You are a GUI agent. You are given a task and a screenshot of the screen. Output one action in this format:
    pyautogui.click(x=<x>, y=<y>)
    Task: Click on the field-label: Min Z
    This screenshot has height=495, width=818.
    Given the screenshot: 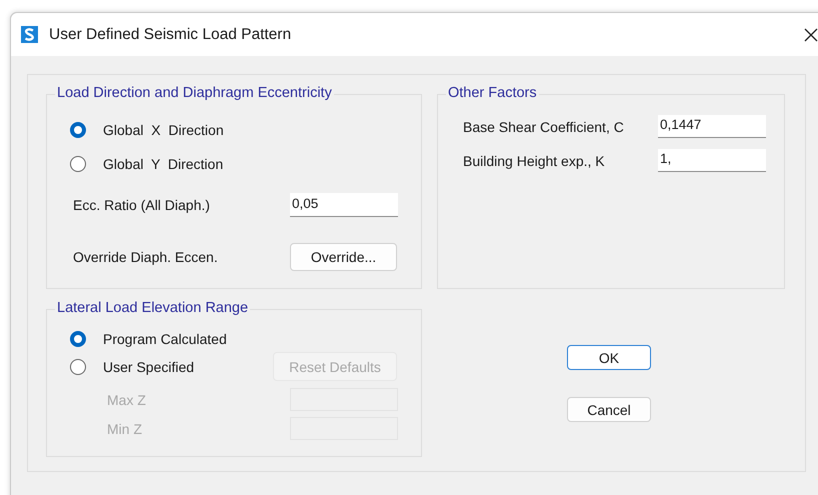 What is the action you would take?
    pyautogui.click(x=125, y=428)
    